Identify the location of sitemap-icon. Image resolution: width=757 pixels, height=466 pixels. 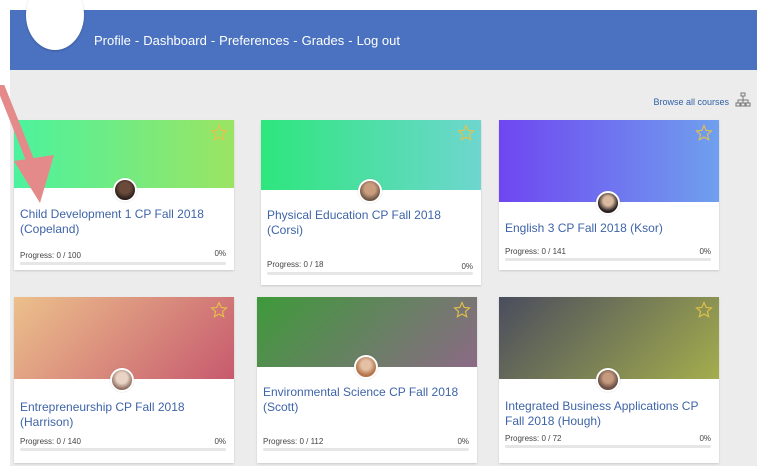
(743, 100).